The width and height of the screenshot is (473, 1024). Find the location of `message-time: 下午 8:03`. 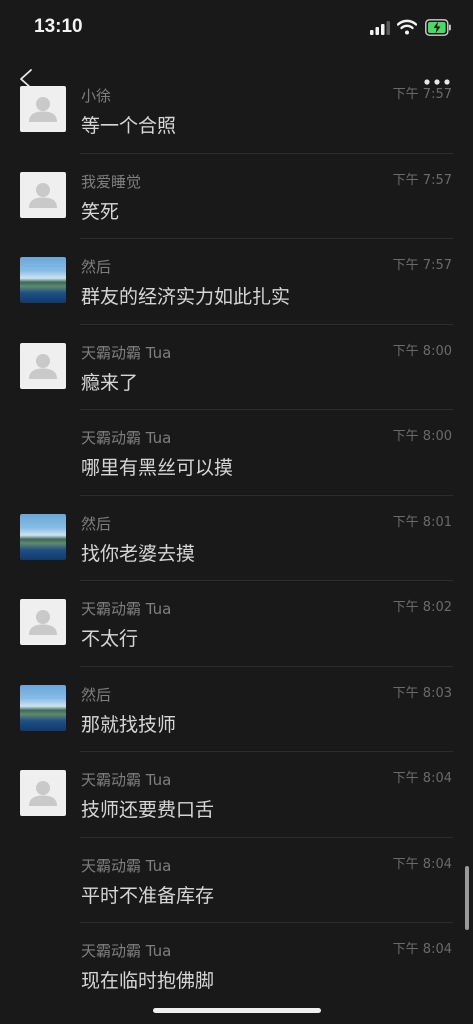

message-time: 下午 8:03 is located at coordinates (422, 693).